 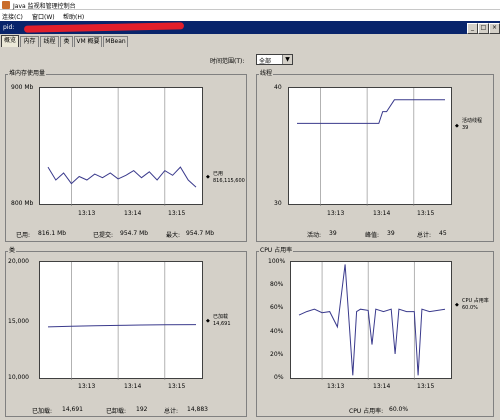 What do you see at coordinates (197, 409) in the screenshot?
I see `classes-stat-total-value: 14,883` at bounding box center [197, 409].